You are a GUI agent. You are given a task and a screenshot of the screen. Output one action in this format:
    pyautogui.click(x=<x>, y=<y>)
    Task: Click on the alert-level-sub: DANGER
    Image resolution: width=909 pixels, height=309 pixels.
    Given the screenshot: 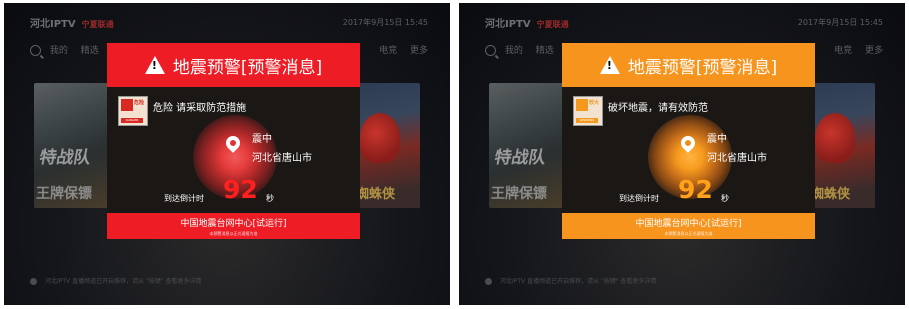 What is the action you would take?
    pyautogui.click(x=132, y=120)
    